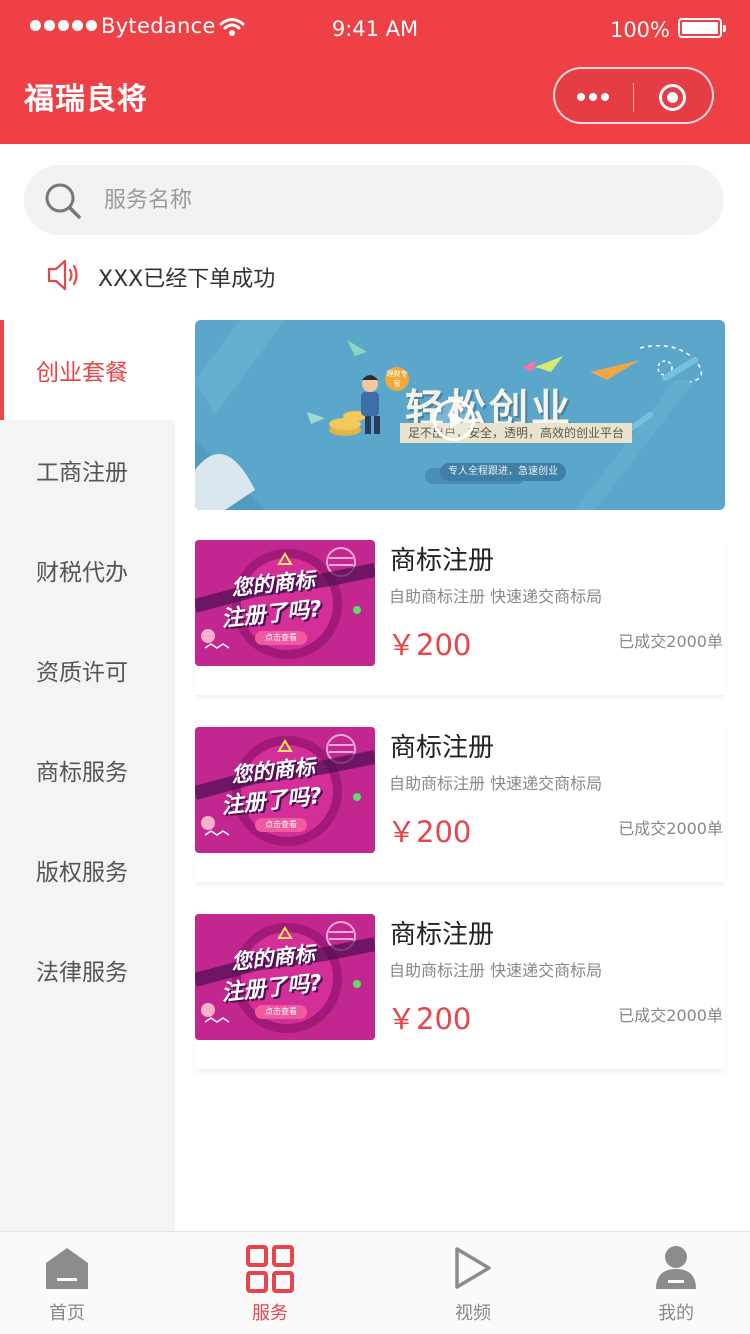 Image resolution: width=750 pixels, height=1334 pixels. Describe the element at coordinates (593, 97) in the screenshot. I see `more-icon` at that location.